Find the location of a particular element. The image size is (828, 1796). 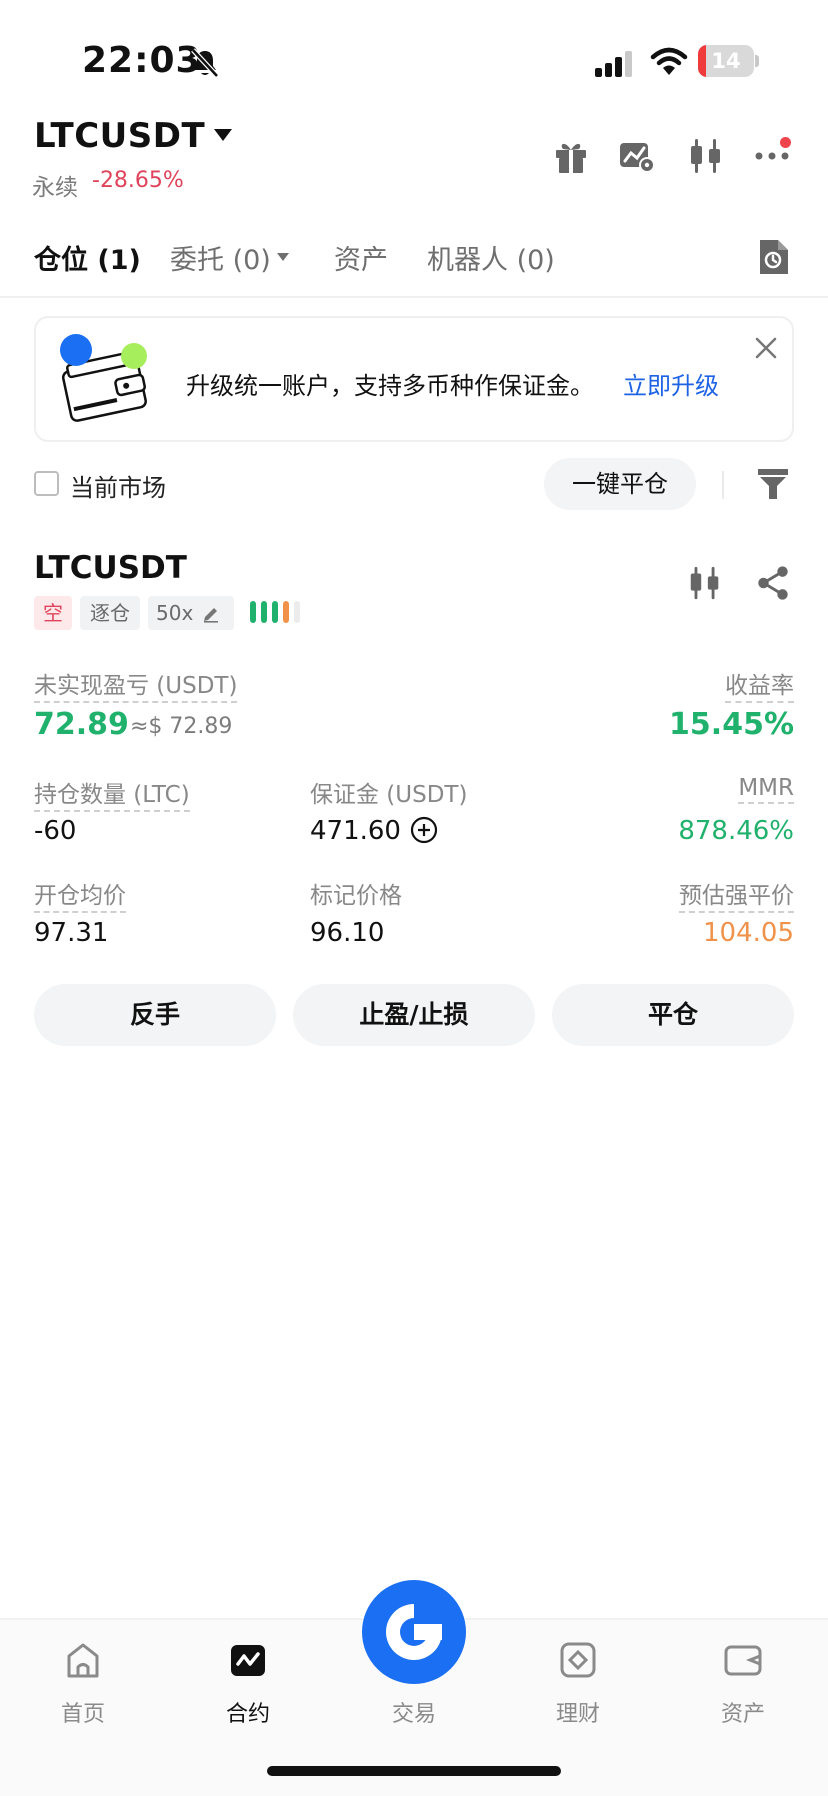

side-badge: 空 is located at coordinates (53, 613).